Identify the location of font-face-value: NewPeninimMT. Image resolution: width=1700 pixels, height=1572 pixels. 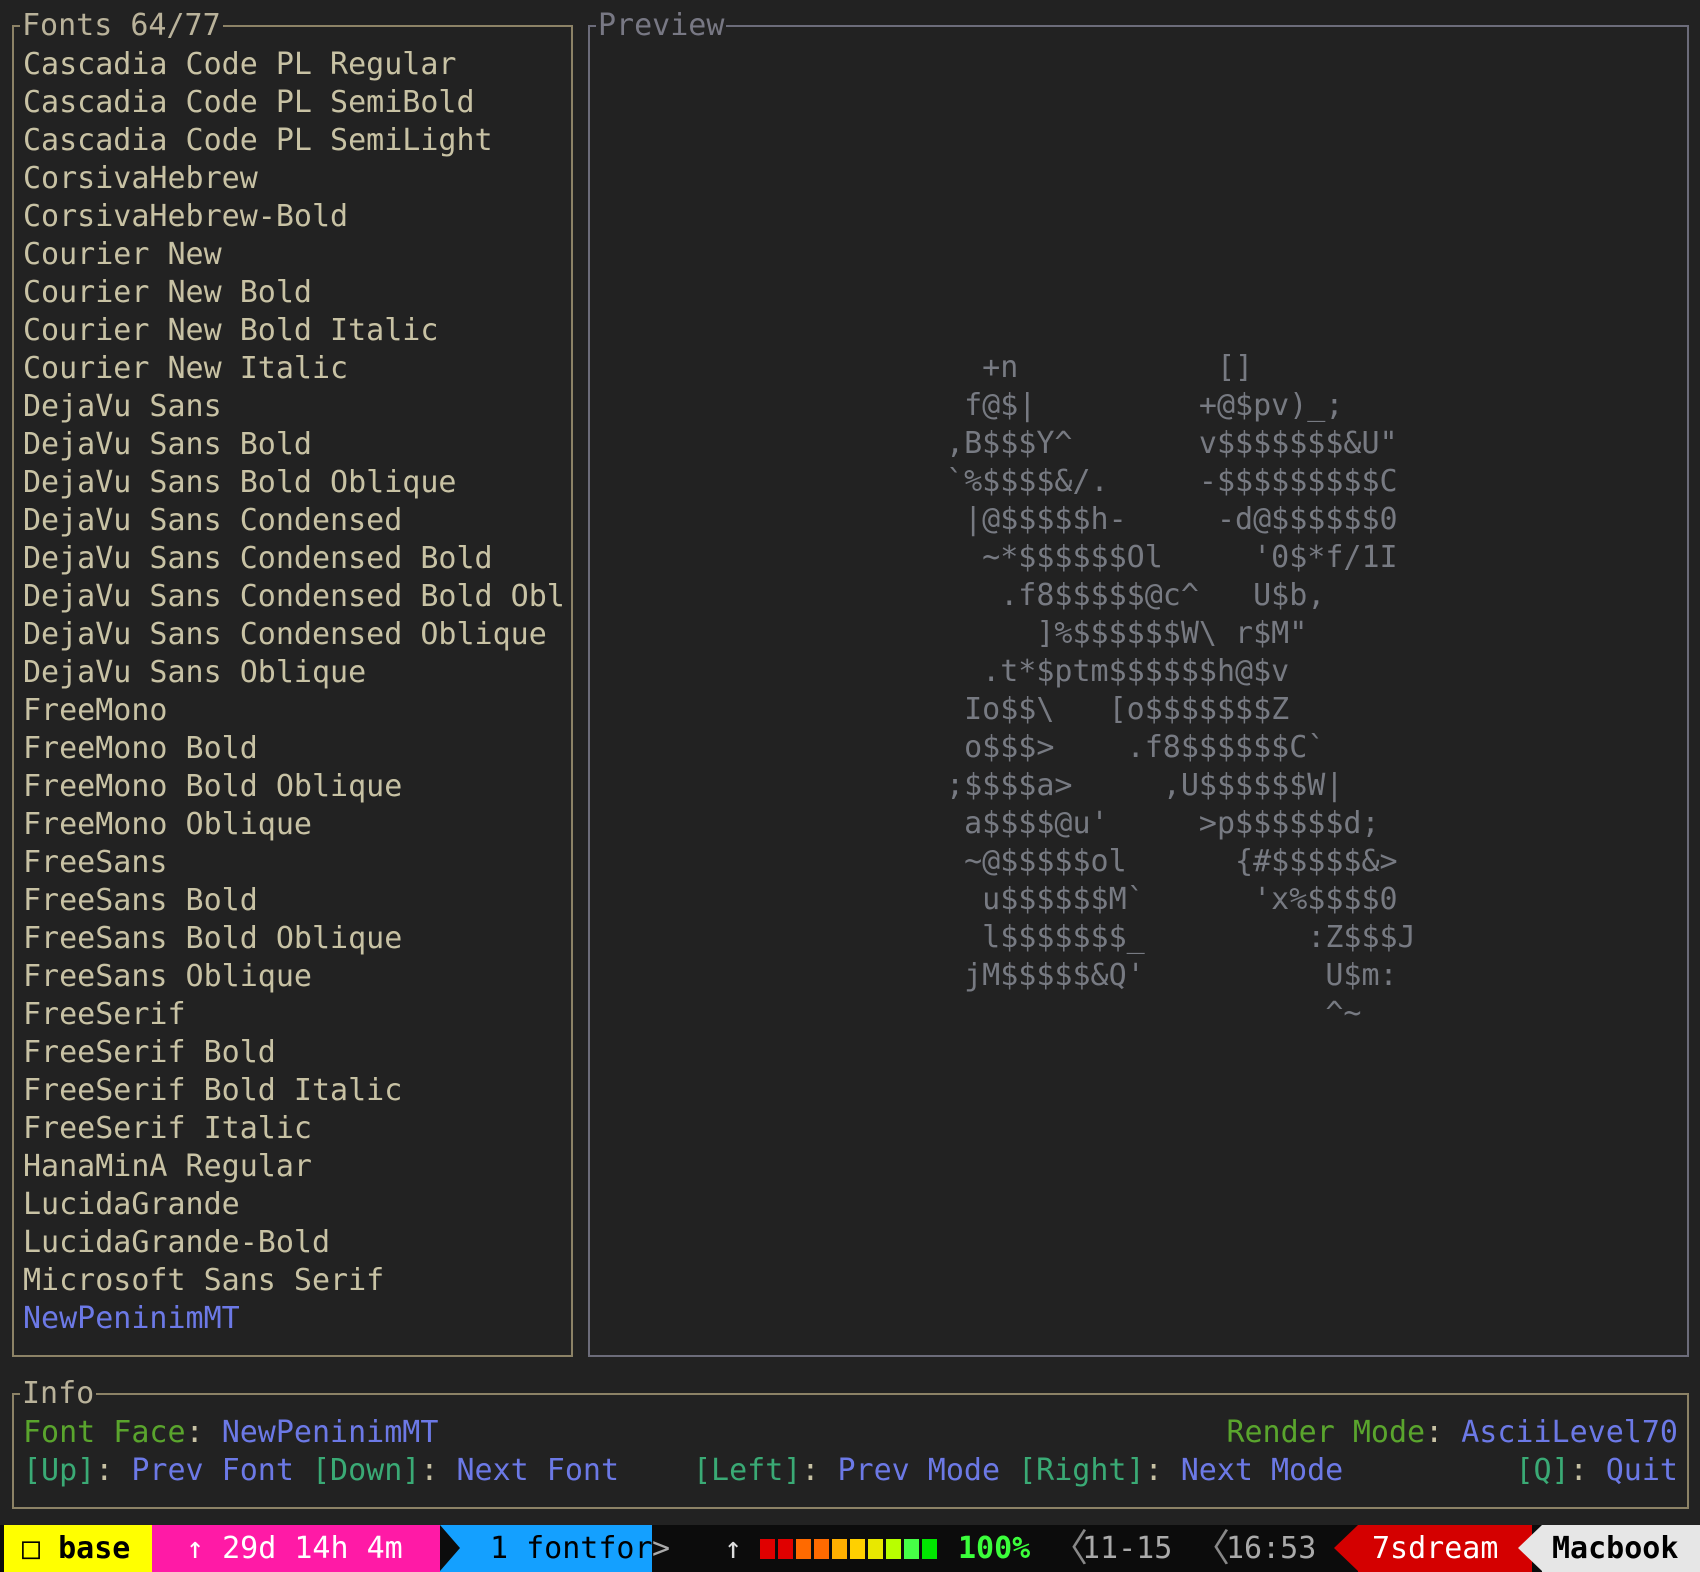
(330, 1432).